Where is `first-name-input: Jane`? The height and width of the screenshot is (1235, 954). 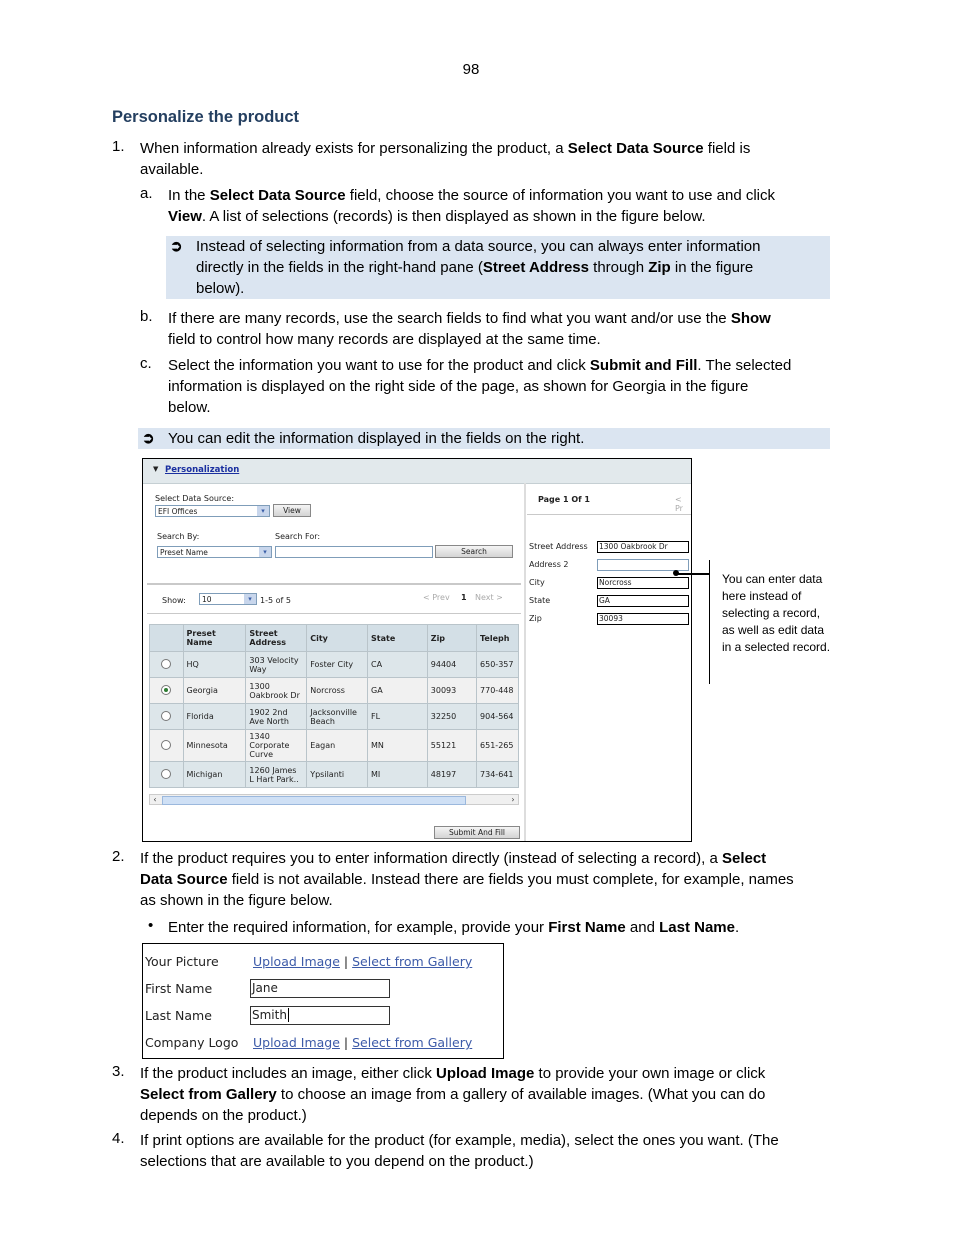
first-name-input: Jane is located at coordinates (320, 988).